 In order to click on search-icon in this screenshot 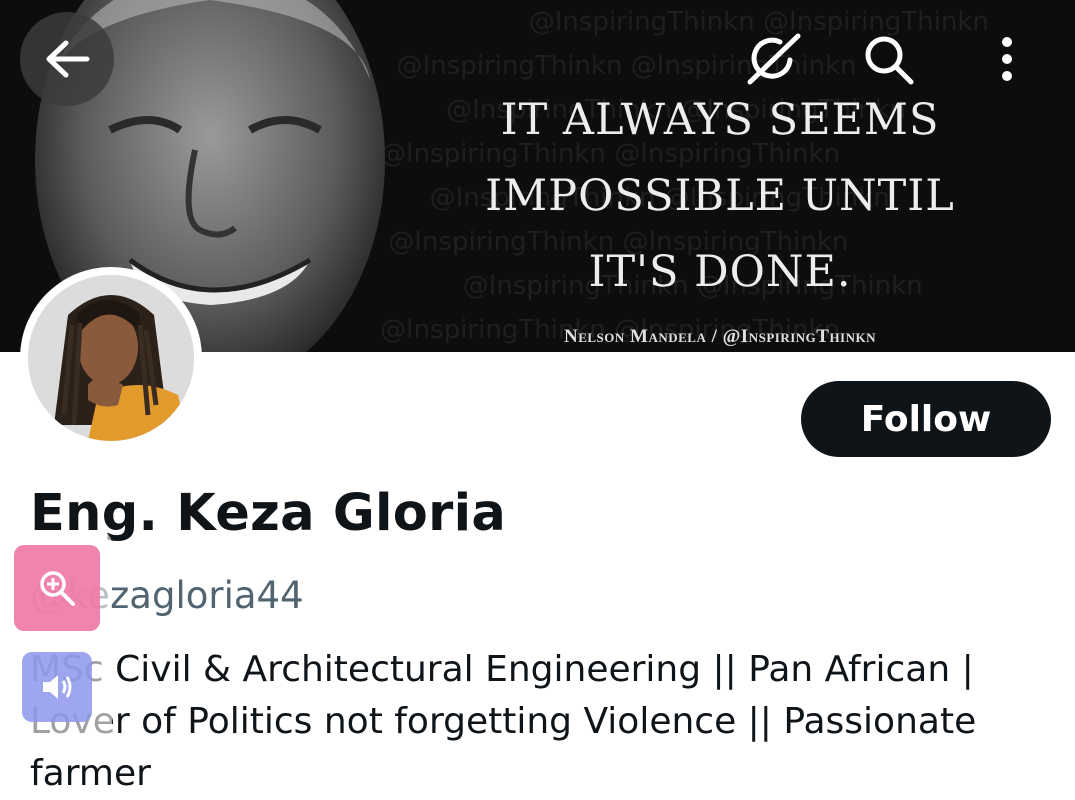, I will do `click(889, 60)`.